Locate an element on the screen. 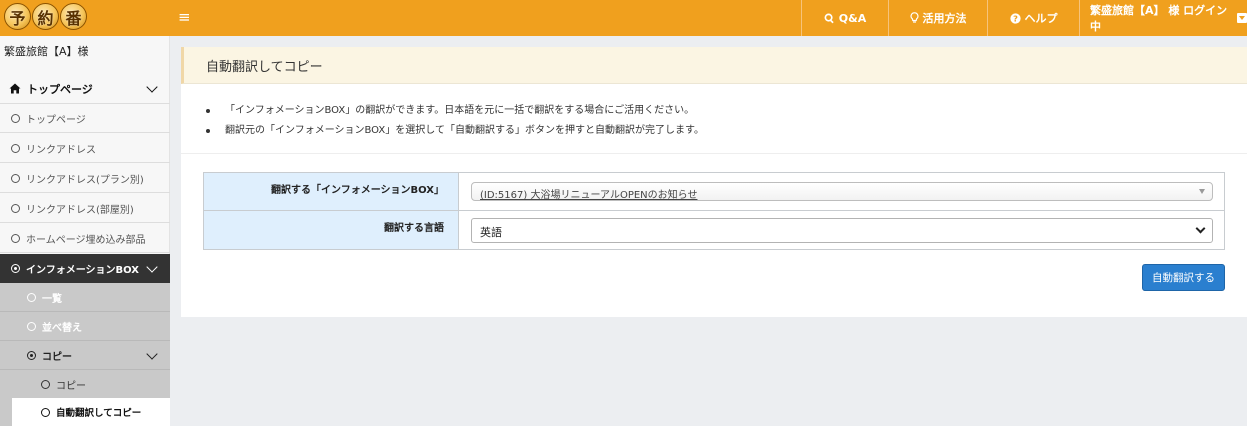 This screenshot has height=426, width=1247. top-header: 予 約 番 ≡ Q&A 活用方法 ? ヘルプ 繁盛旅館【A】 様 ログイン中 is located at coordinates (623, 18).